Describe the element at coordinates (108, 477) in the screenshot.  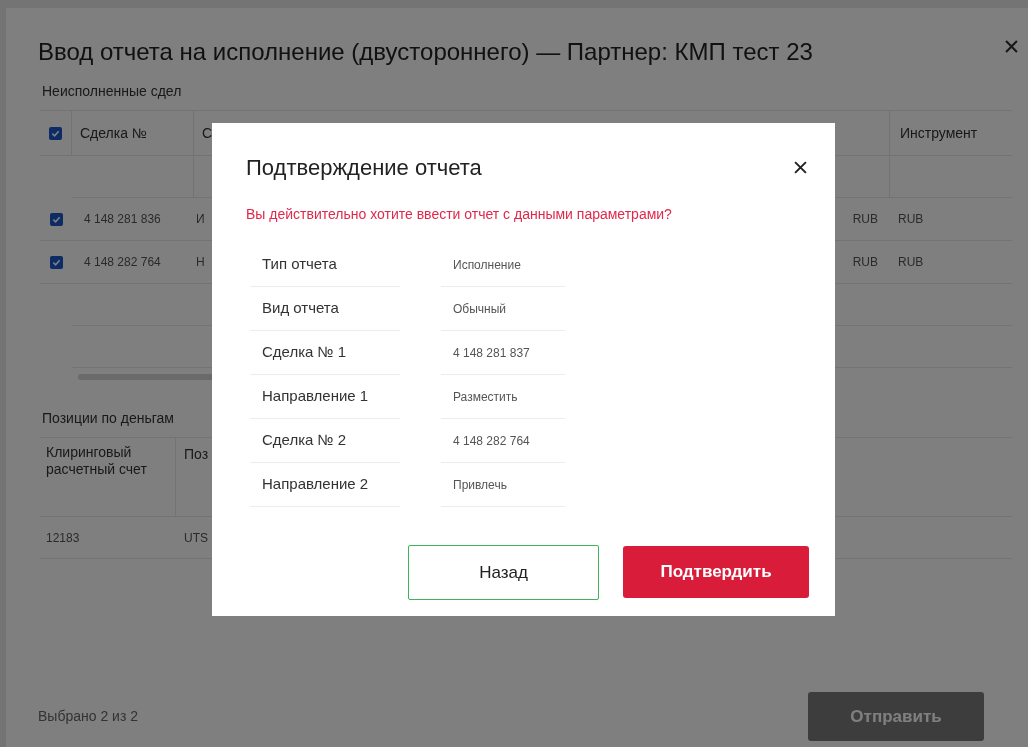
I see `column-header: Клиринговый расчетный счет` at that location.